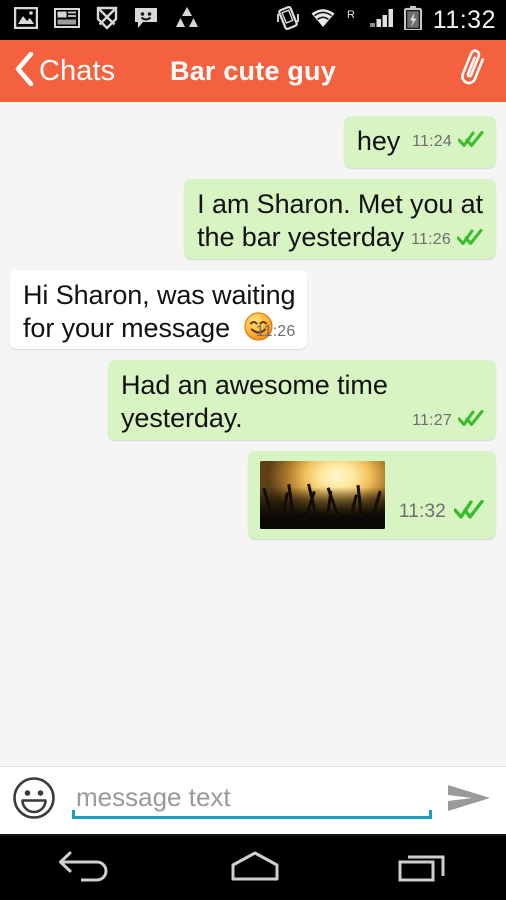  Describe the element at coordinates (432, 420) in the screenshot. I see `message-time: 11:27` at that location.